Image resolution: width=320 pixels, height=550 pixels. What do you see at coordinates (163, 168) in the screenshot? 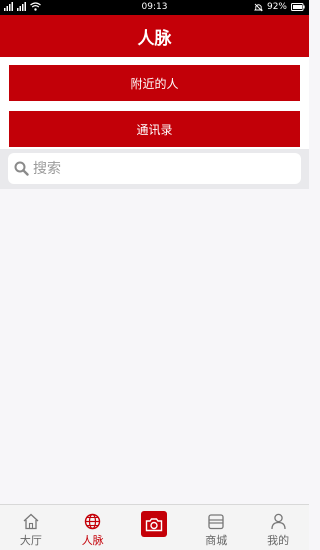
I see `search-input` at bounding box center [163, 168].